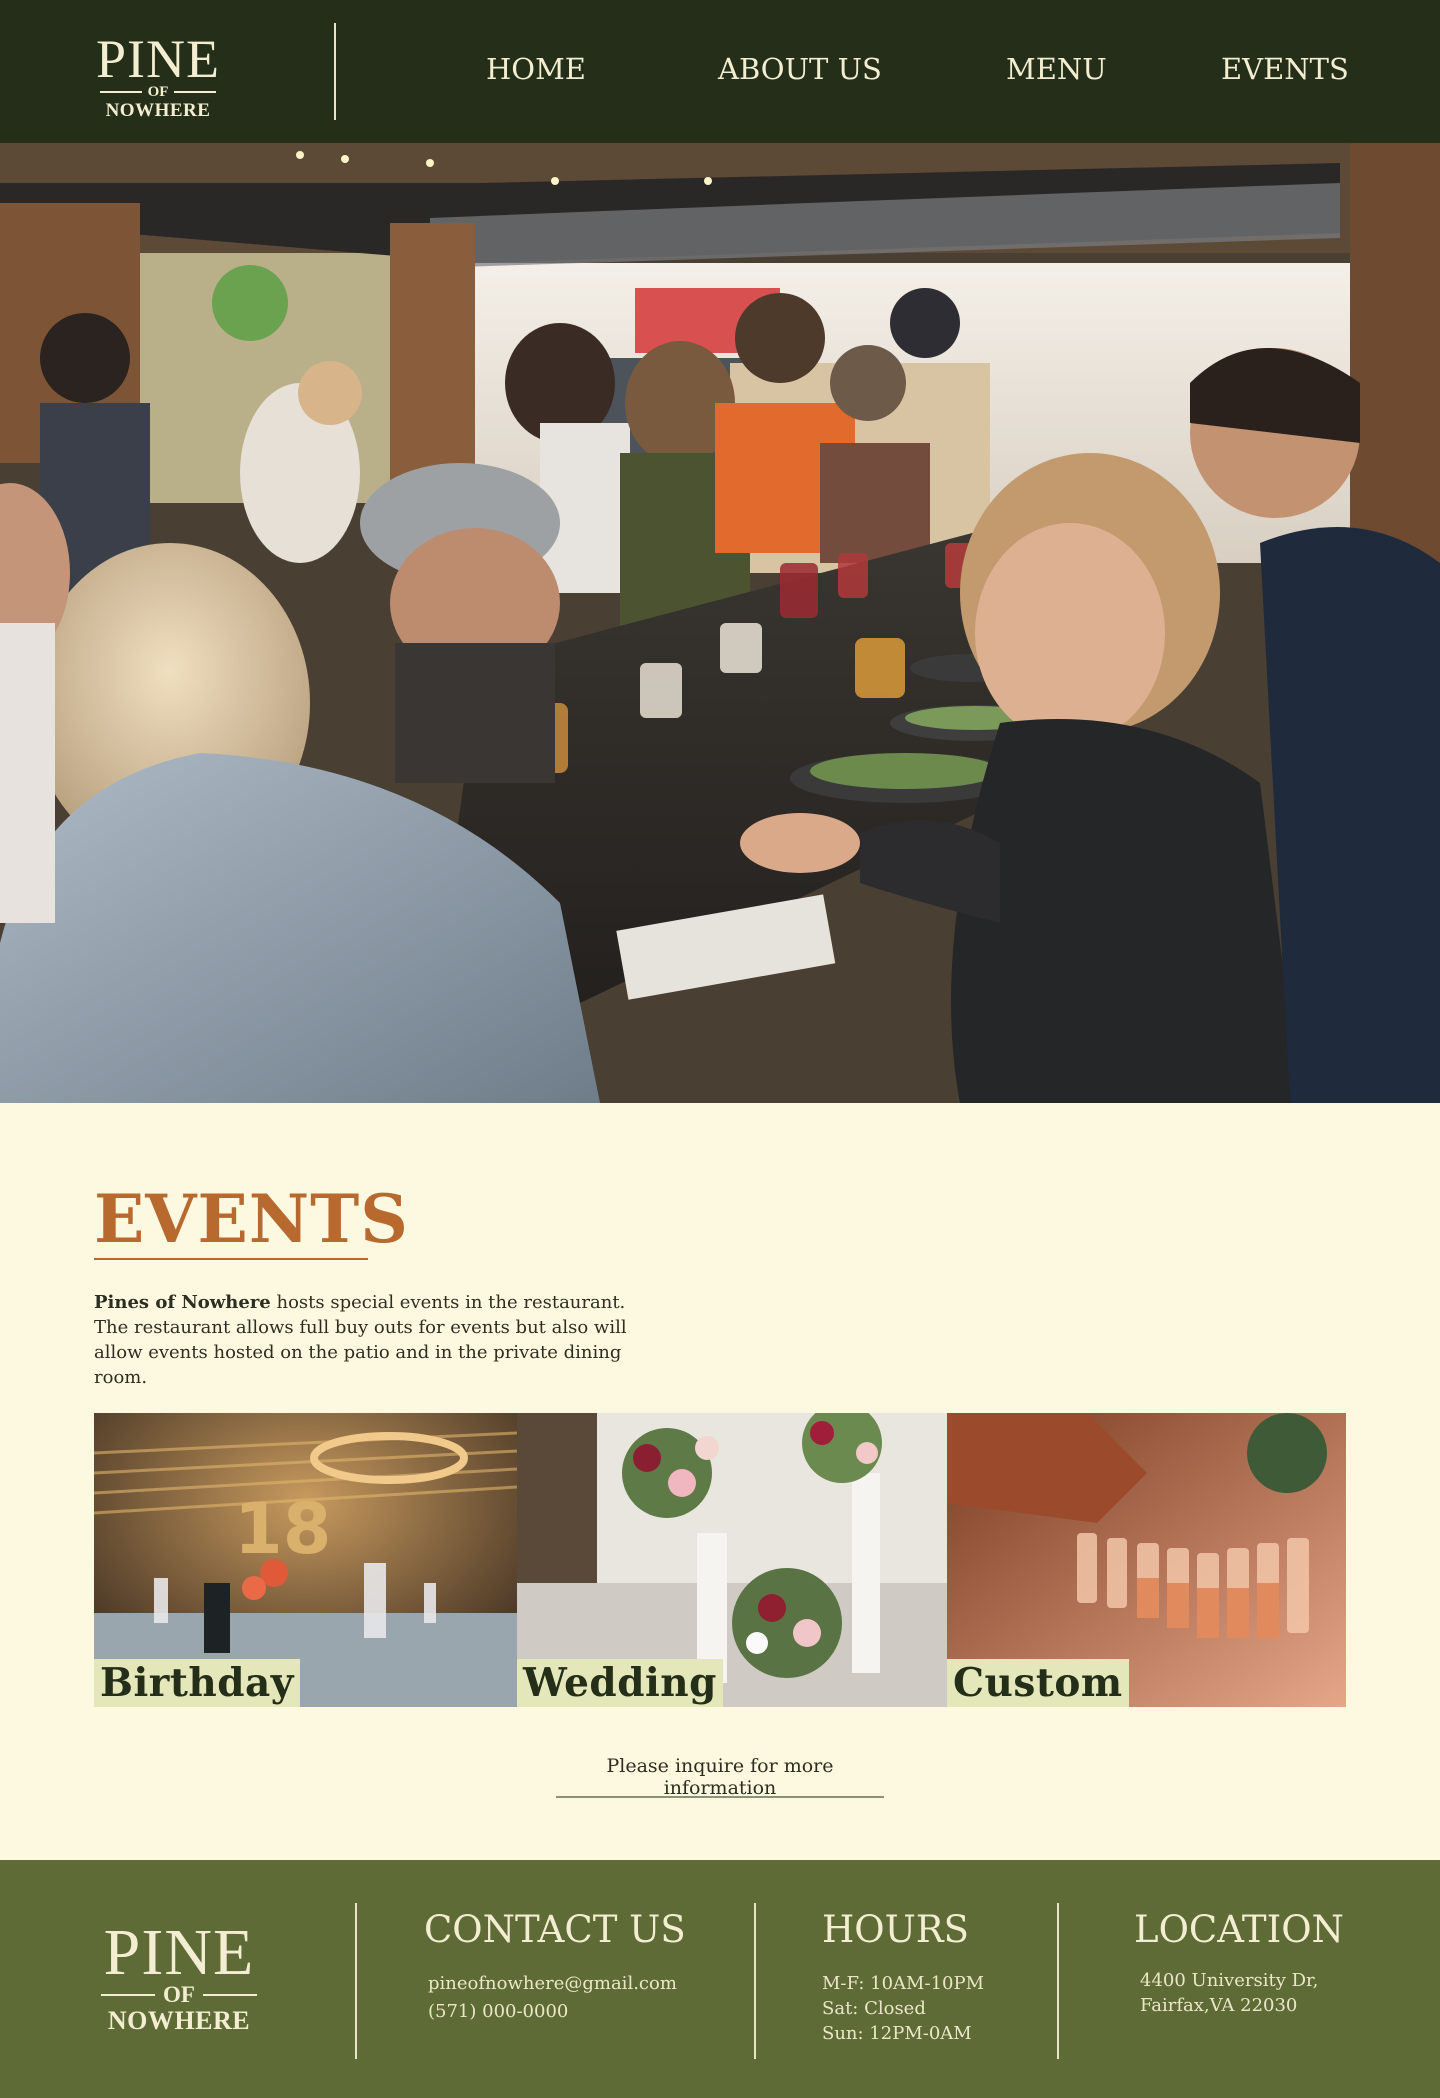 The height and width of the screenshot is (2098, 1440). What do you see at coordinates (498, 2011) in the screenshot?
I see `contact-phone: (571) 000-0000` at bounding box center [498, 2011].